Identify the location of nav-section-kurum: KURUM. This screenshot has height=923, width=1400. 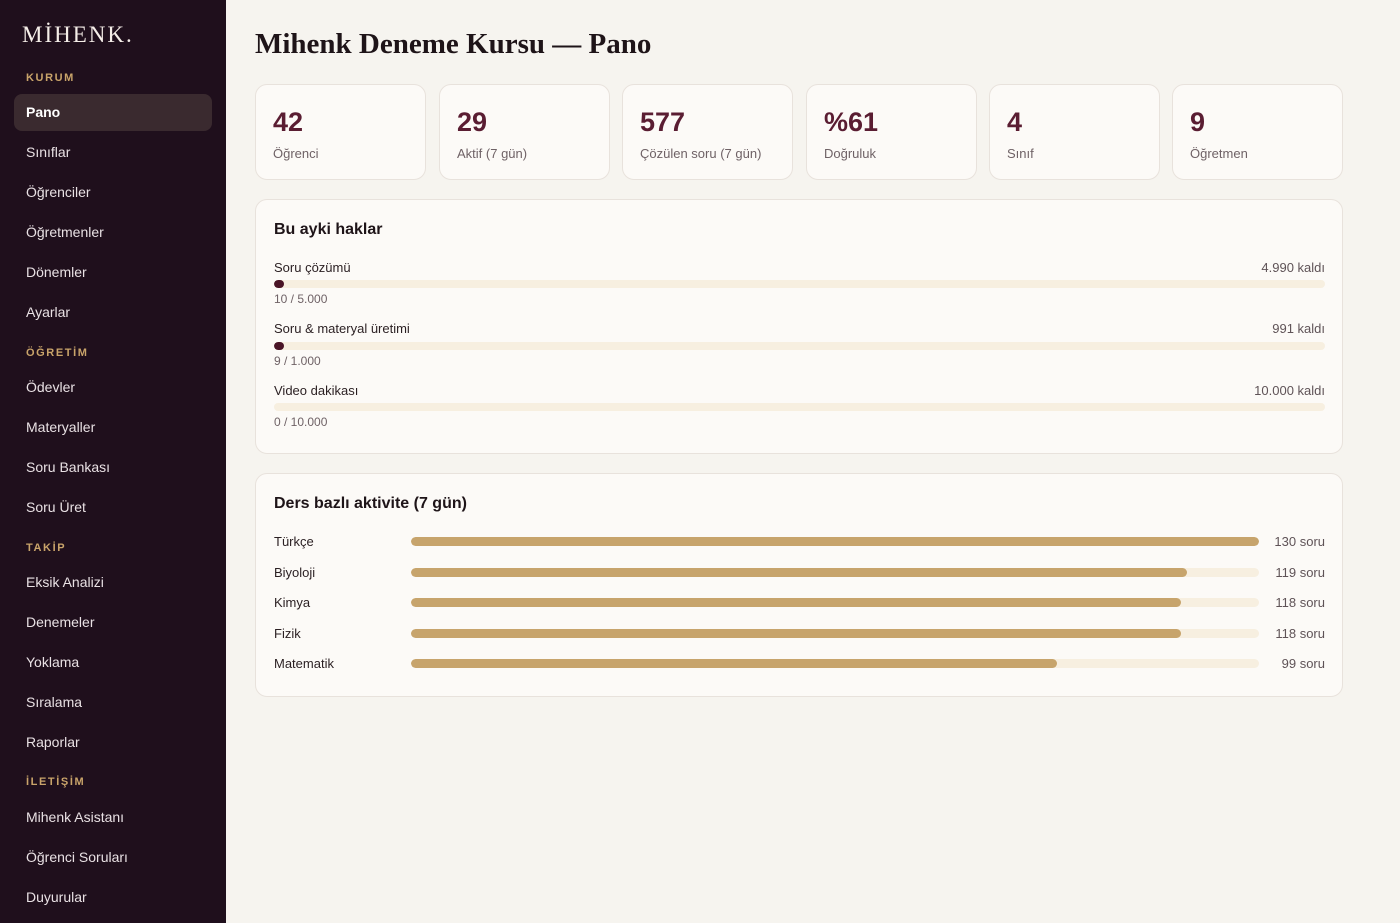
(50, 78).